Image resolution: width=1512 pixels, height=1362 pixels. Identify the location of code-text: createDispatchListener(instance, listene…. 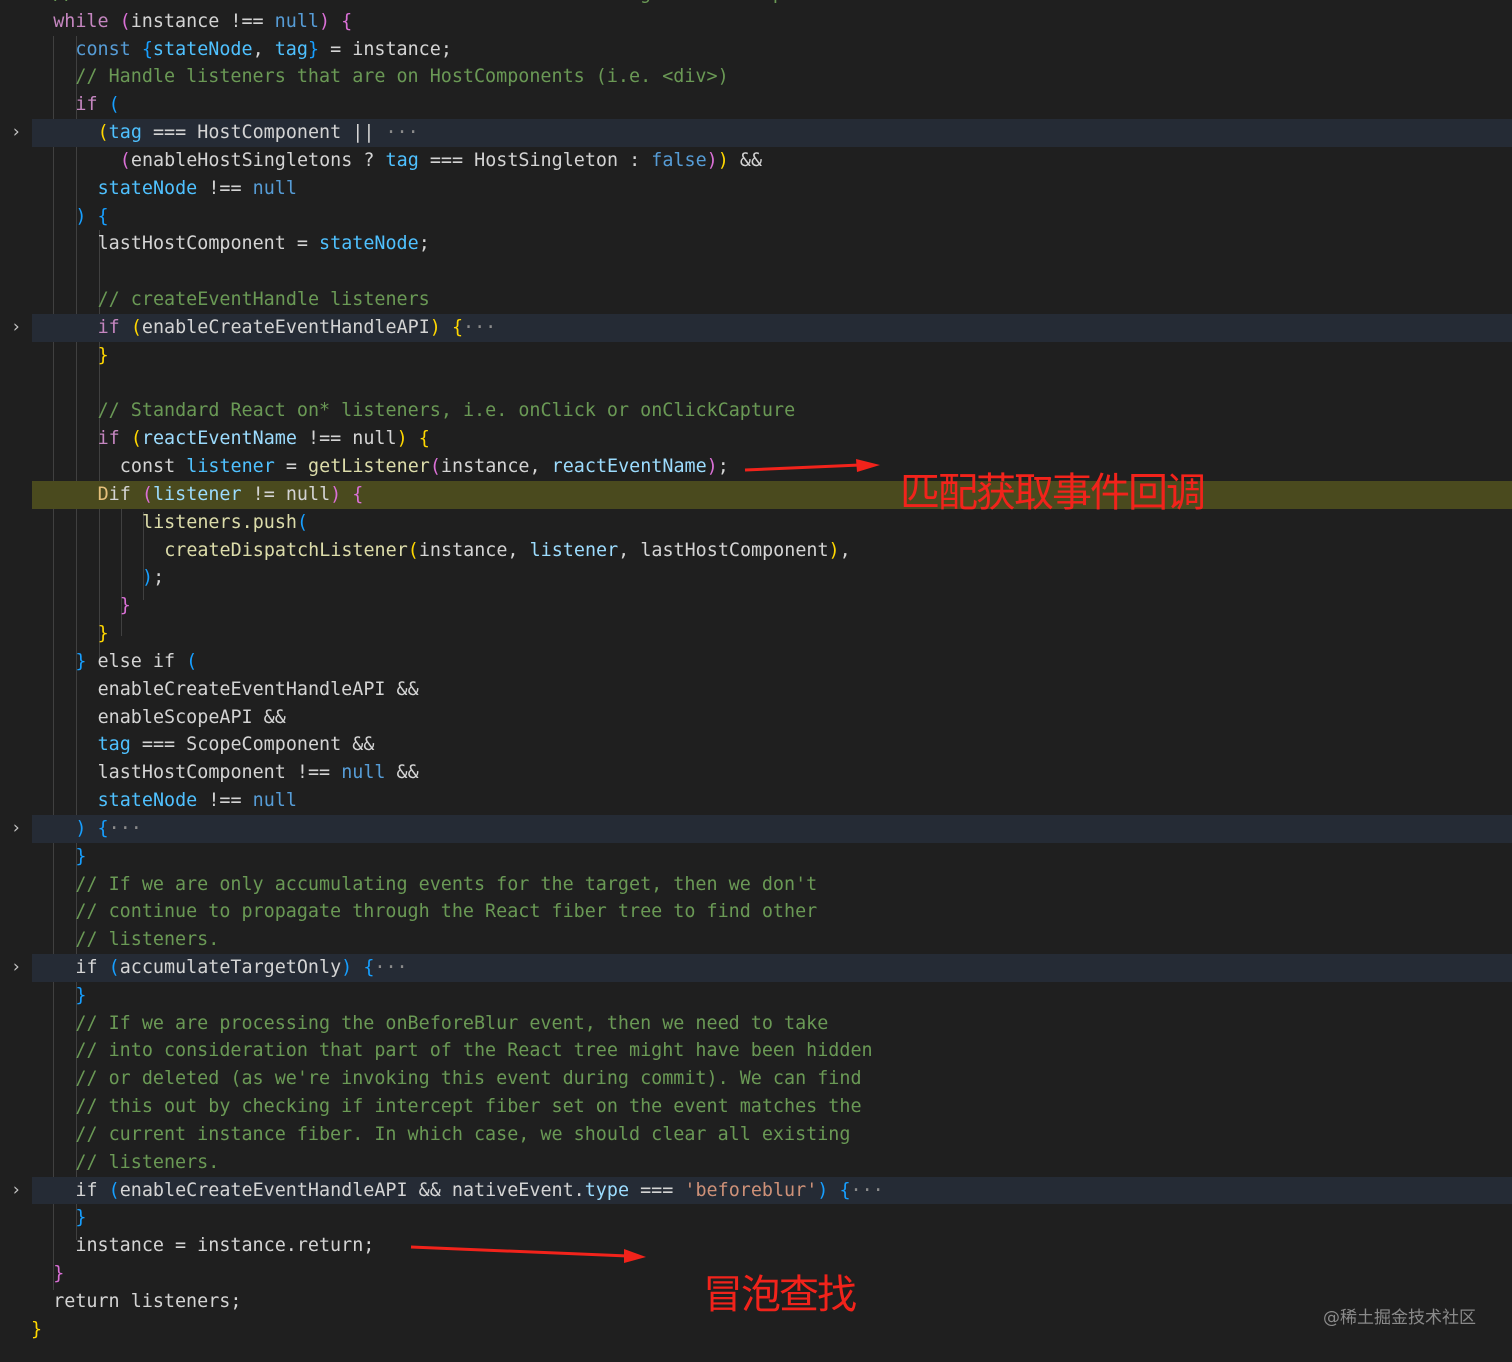
(507, 551).